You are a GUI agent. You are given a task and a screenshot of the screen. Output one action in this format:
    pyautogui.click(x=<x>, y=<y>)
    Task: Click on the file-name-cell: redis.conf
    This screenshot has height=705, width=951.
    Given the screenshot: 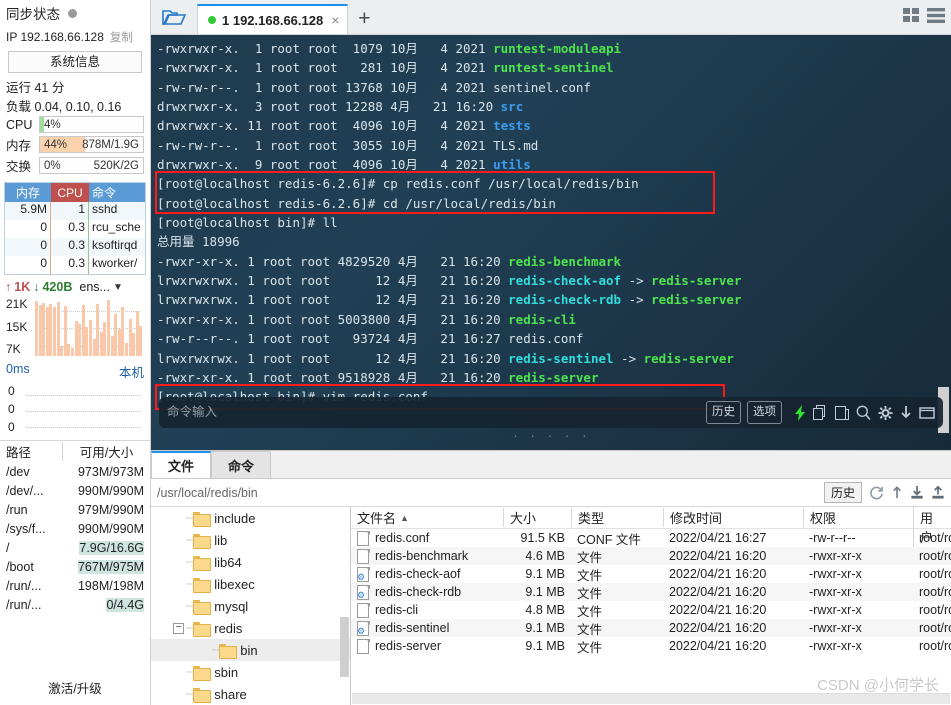 What is the action you would take?
    pyautogui.click(x=427, y=538)
    